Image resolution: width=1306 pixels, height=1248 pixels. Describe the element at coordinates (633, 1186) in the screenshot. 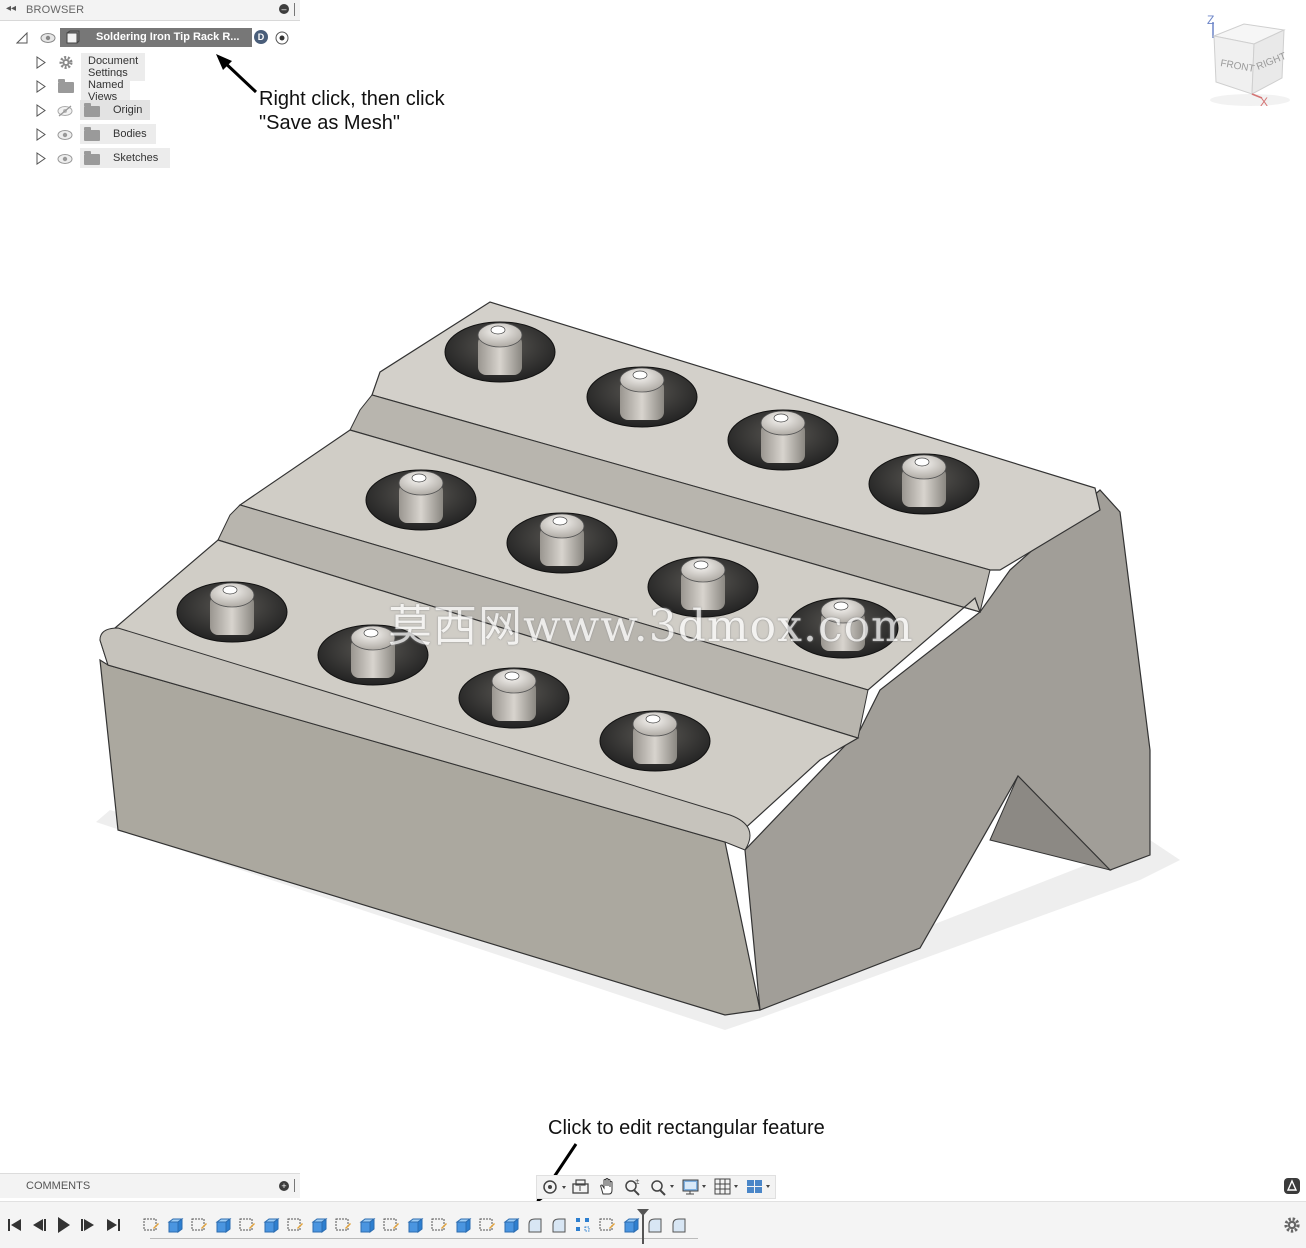

I see `zoom-icon: ±` at that location.